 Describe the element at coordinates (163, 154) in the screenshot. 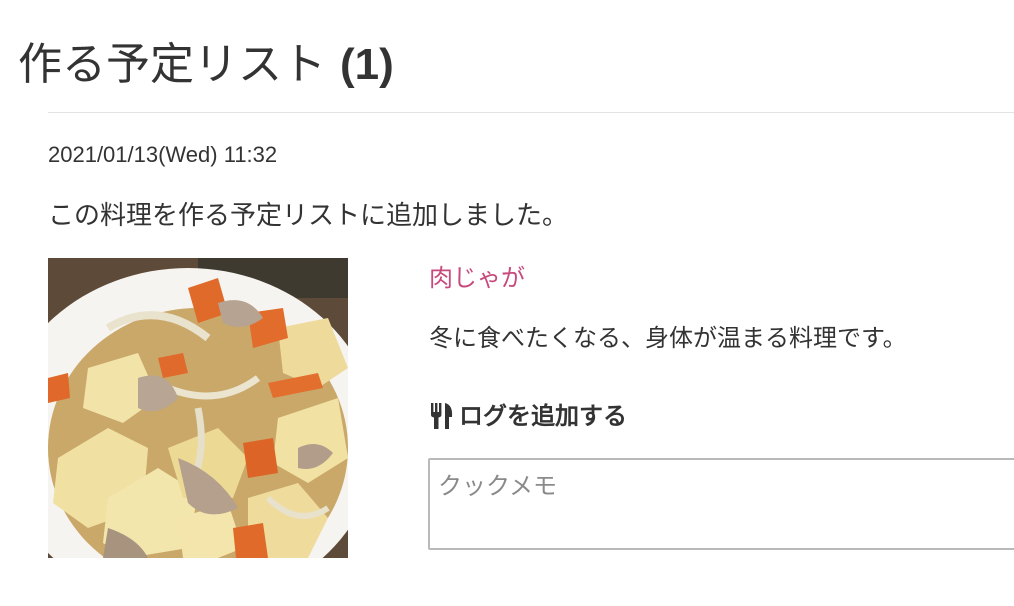

I see `entry-timestamp: 2021/01/13(Wed) 11:32` at that location.